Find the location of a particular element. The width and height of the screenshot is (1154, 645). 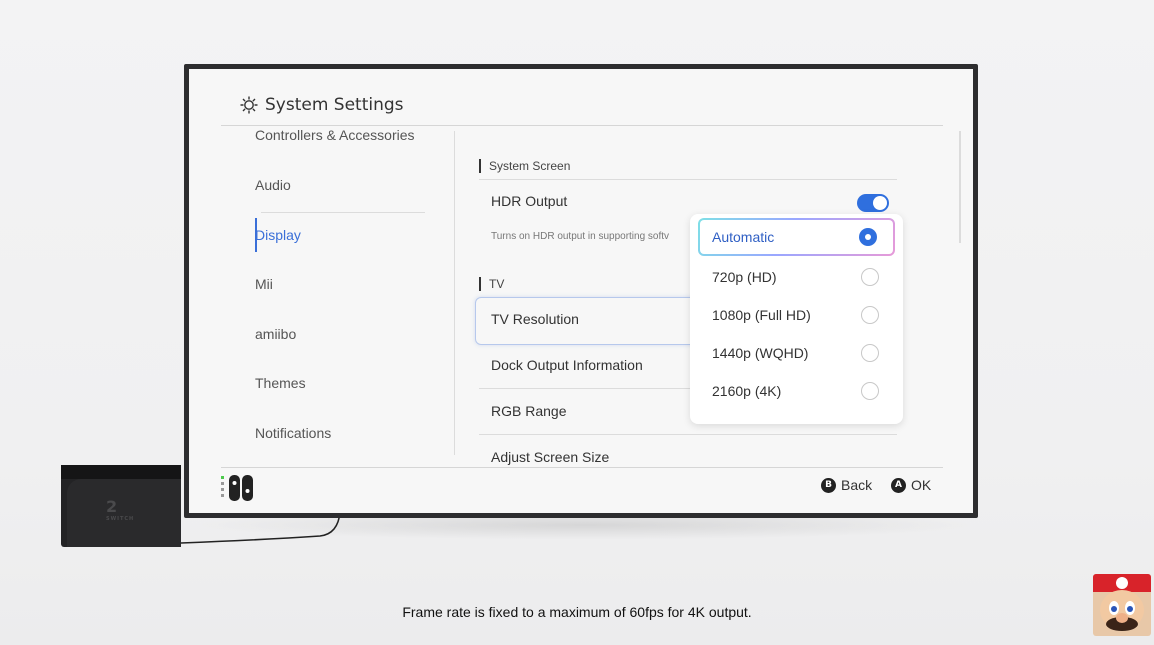

sidebar-divider is located at coordinates (343, 212).